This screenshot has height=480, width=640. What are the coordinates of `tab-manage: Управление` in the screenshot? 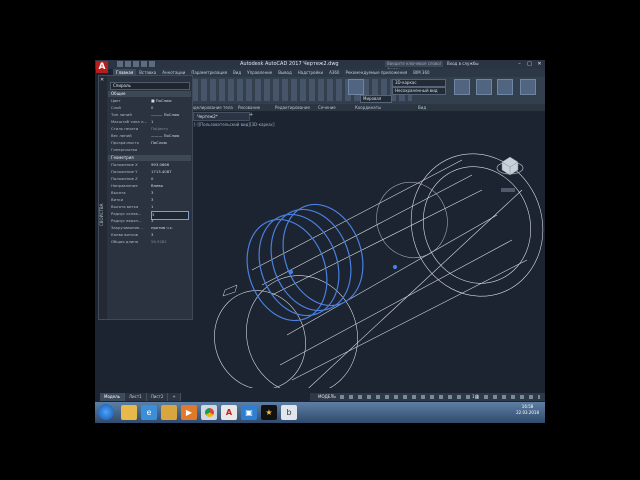 It's located at (259, 73).